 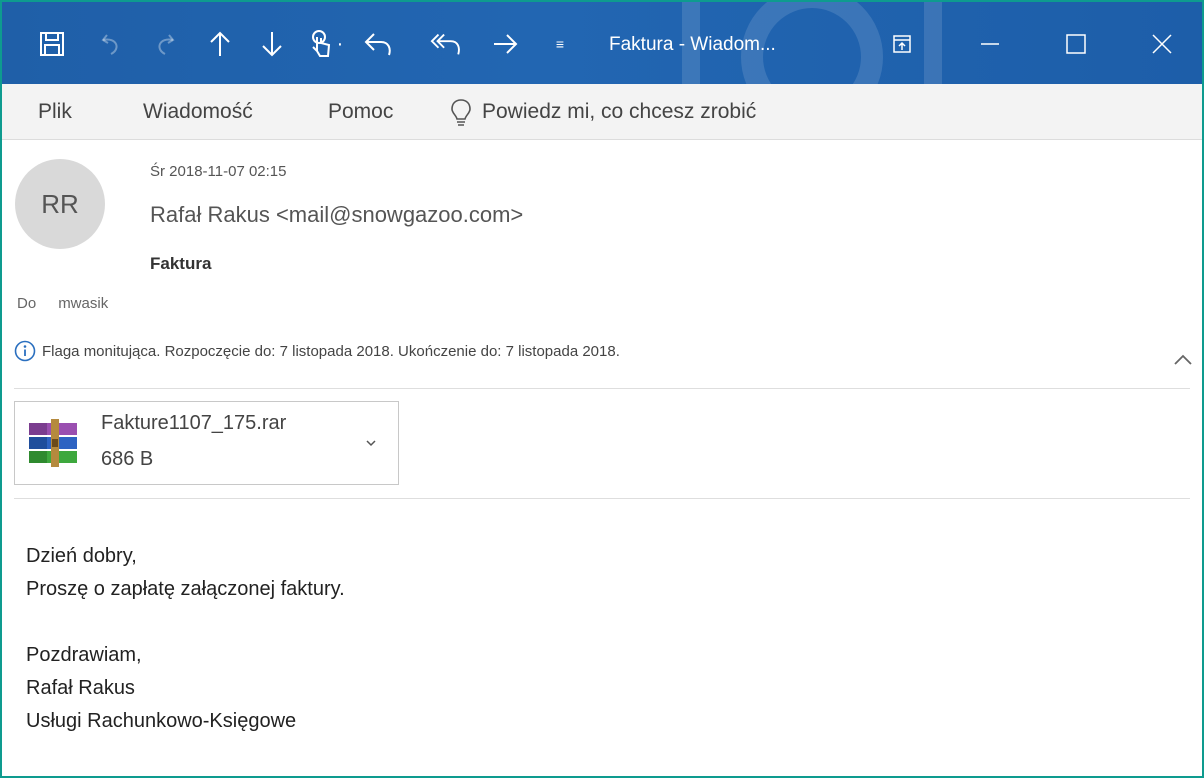 What do you see at coordinates (336, 215) in the screenshot?
I see `sender-address: Rafał Rakus <mail@snowgazoo.com>` at bounding box center [336, 215].